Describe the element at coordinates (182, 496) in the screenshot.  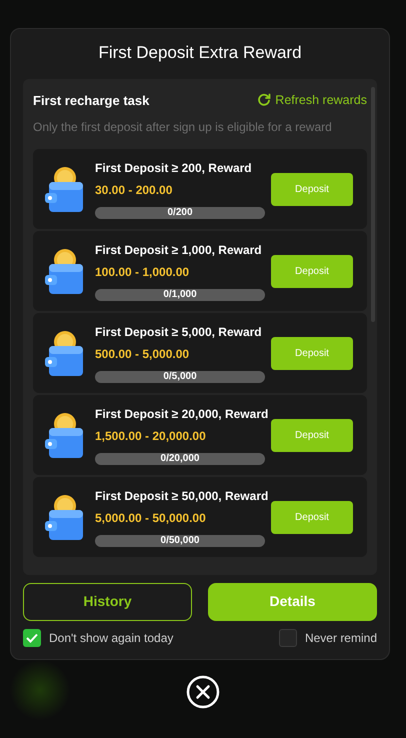
I see `reward-condition: First Deposit ≥ 50,000, Reward` at that location.